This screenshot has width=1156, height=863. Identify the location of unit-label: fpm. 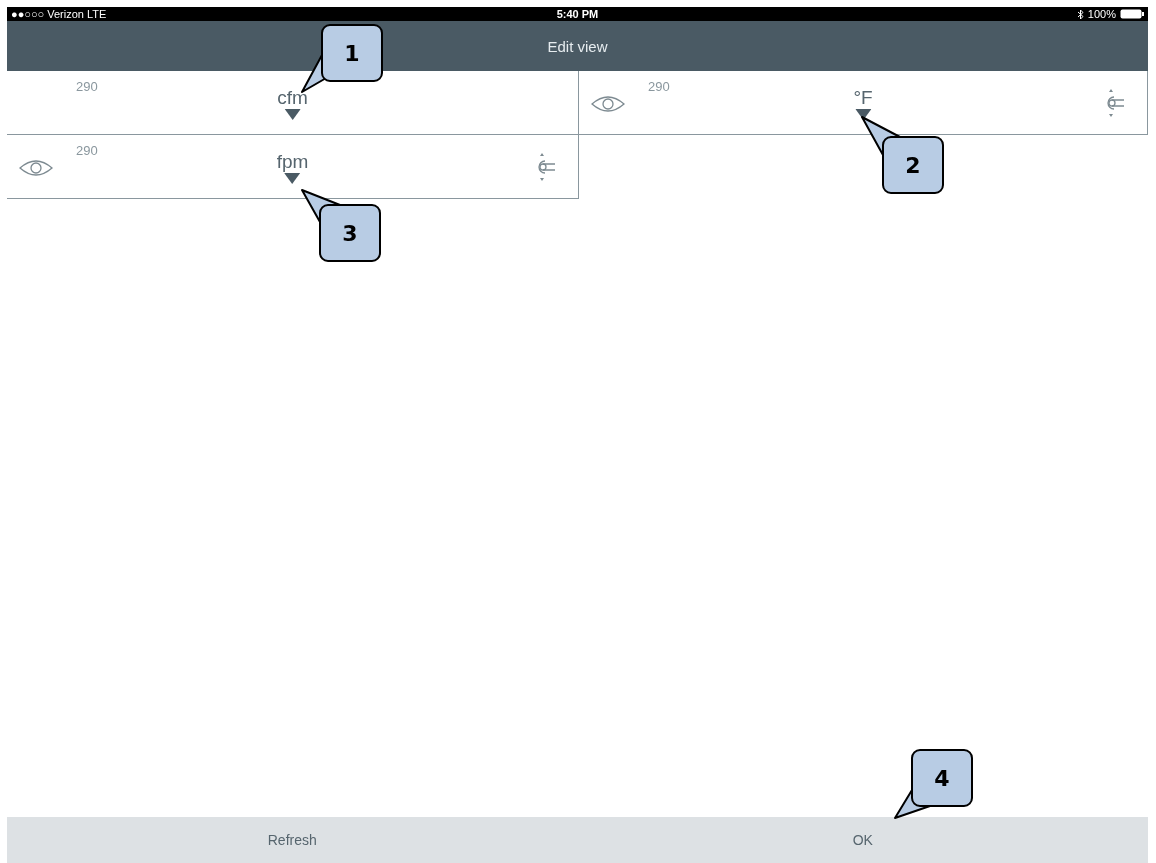
(292, 162).